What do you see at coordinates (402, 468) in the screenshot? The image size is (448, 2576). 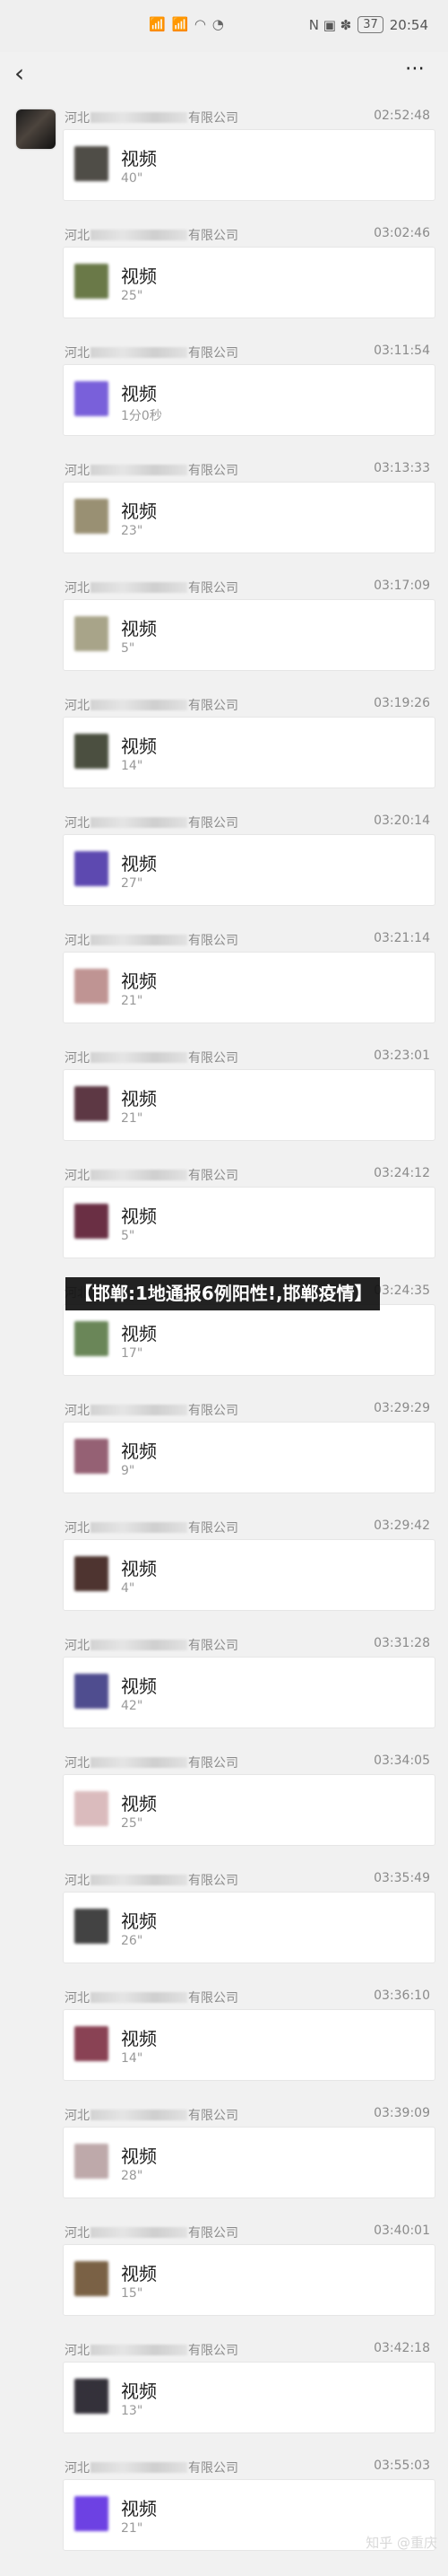 I see `message-time: 03:13:33` at bounding box center [402, 468].